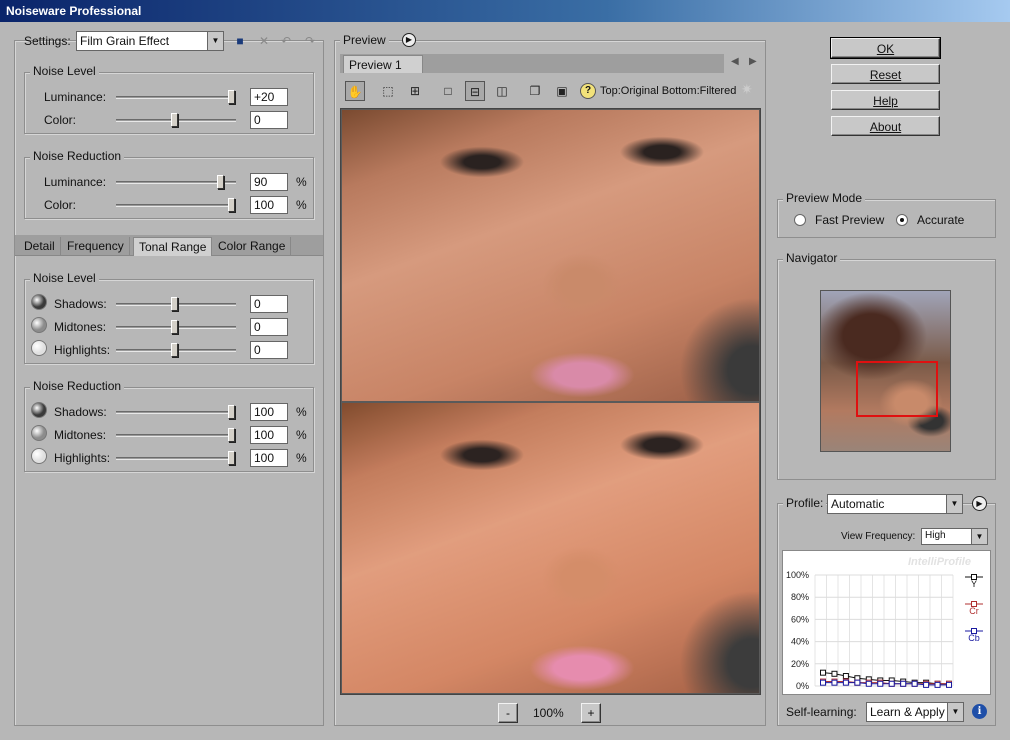 Image resolution: width=1010 pixels, height=740 pixels. I want to click on y-tick-label: 100%, so click(797, 575).